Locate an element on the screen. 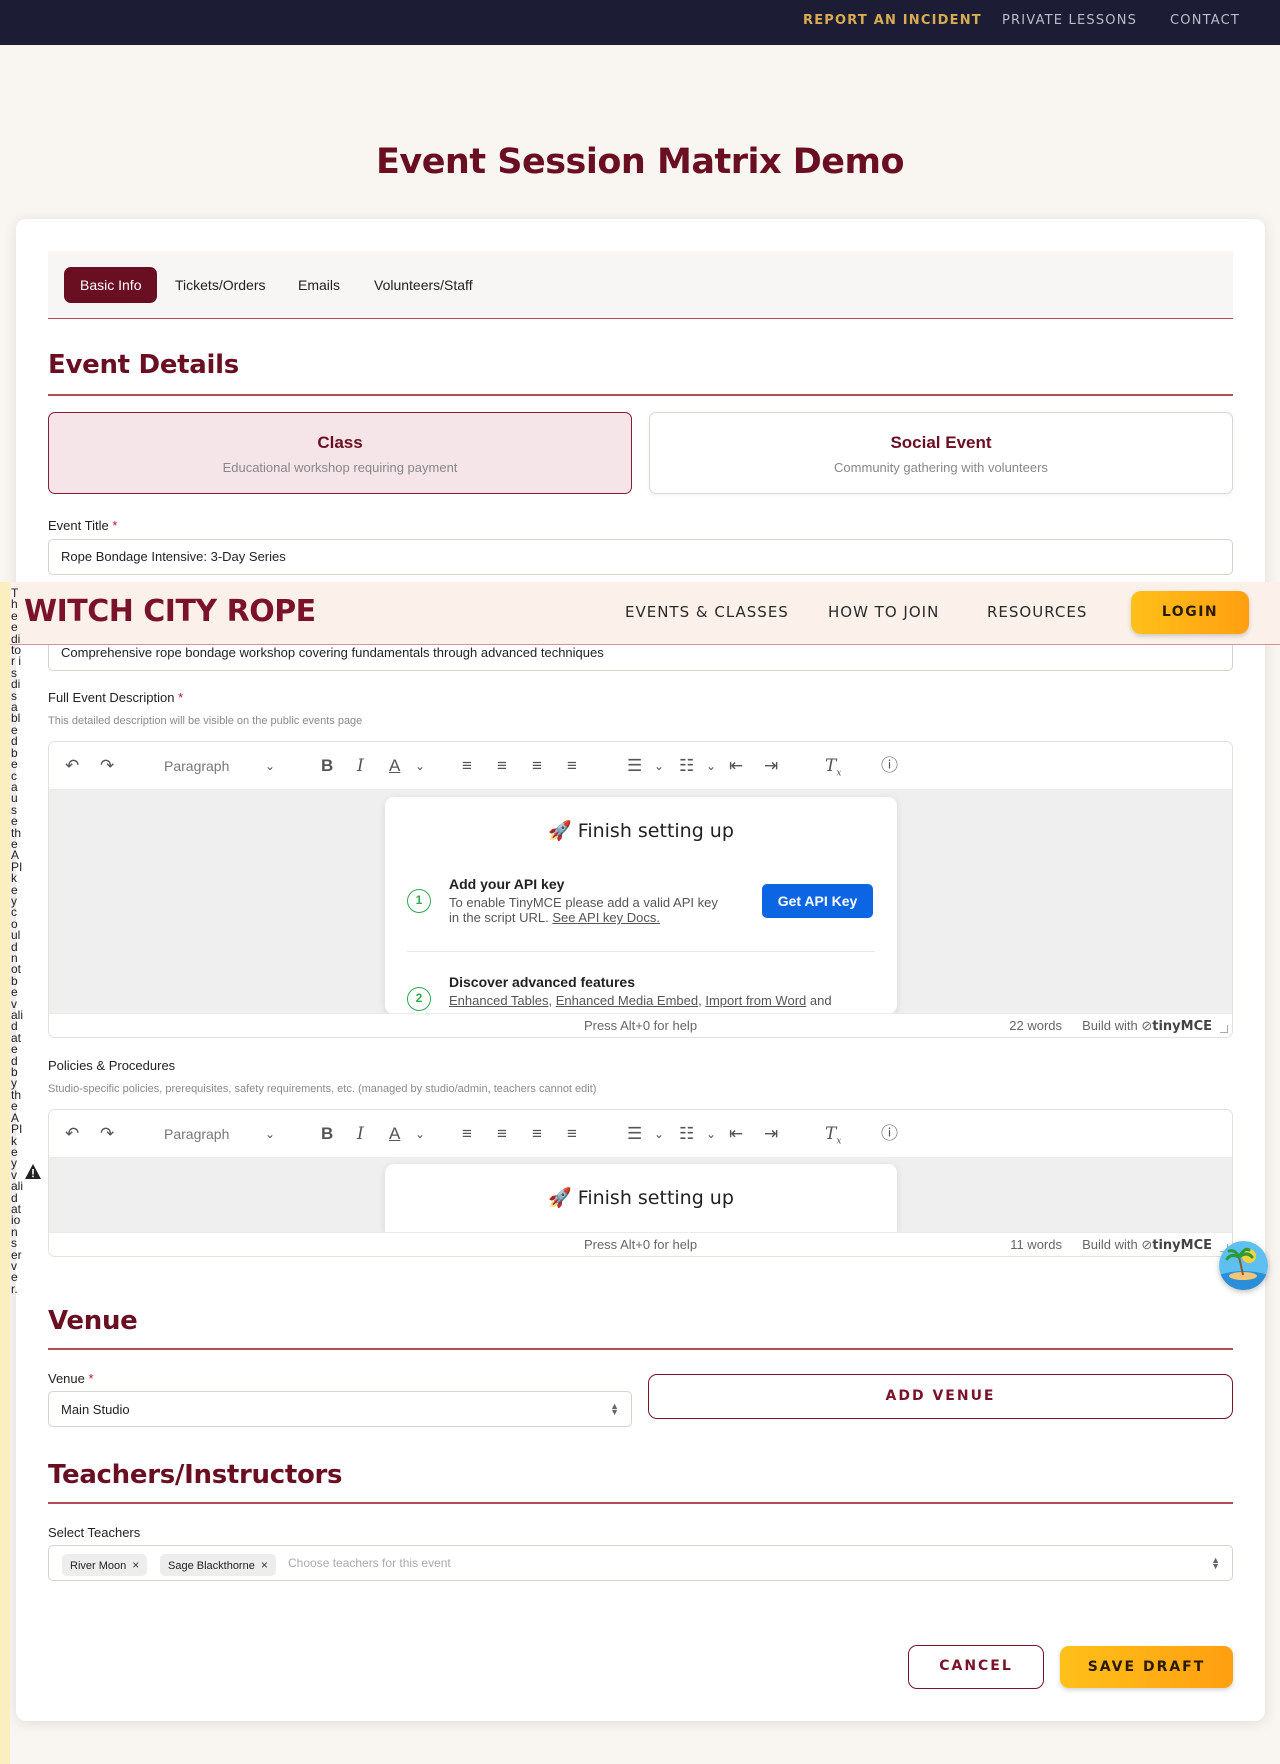 The image size is (1280, 1764). nav-how-to-join: HOW TO JOIN is located at coordinates (883, 612).